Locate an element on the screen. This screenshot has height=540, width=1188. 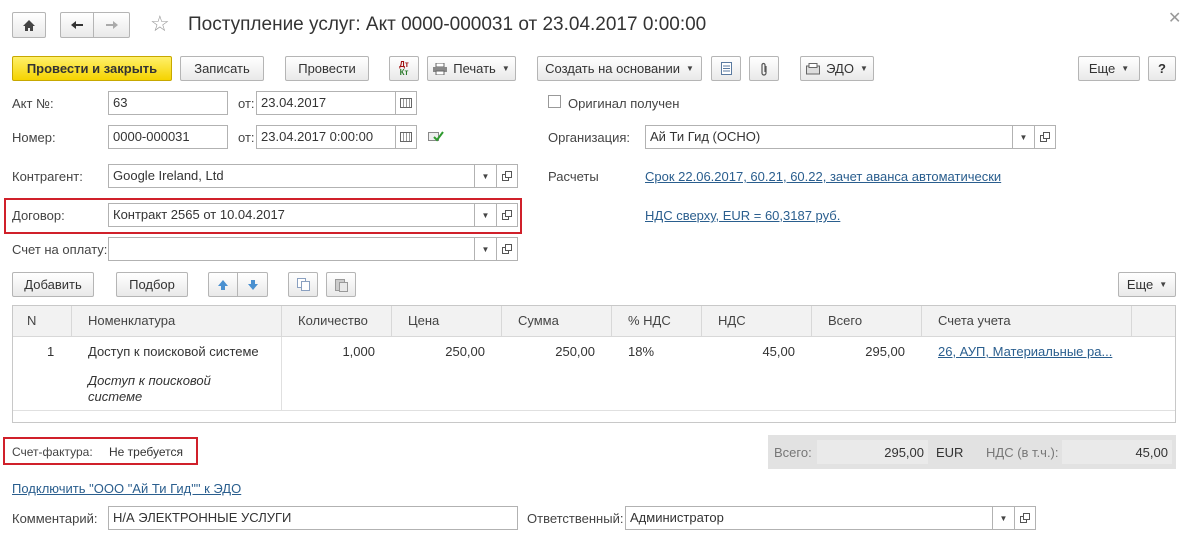
row-content-line1: Доступ к поисковой is located at coordinates (149, 380).